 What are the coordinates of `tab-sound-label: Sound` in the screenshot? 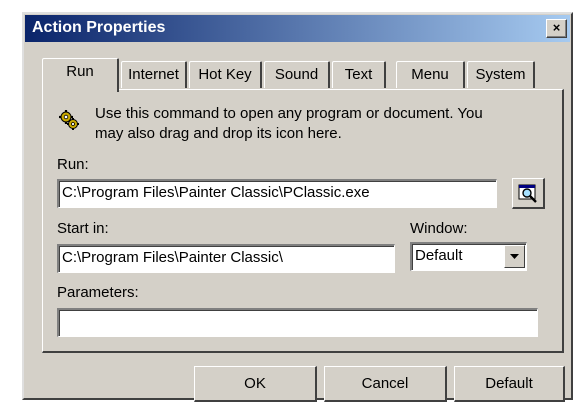 It's located at (296, 74).